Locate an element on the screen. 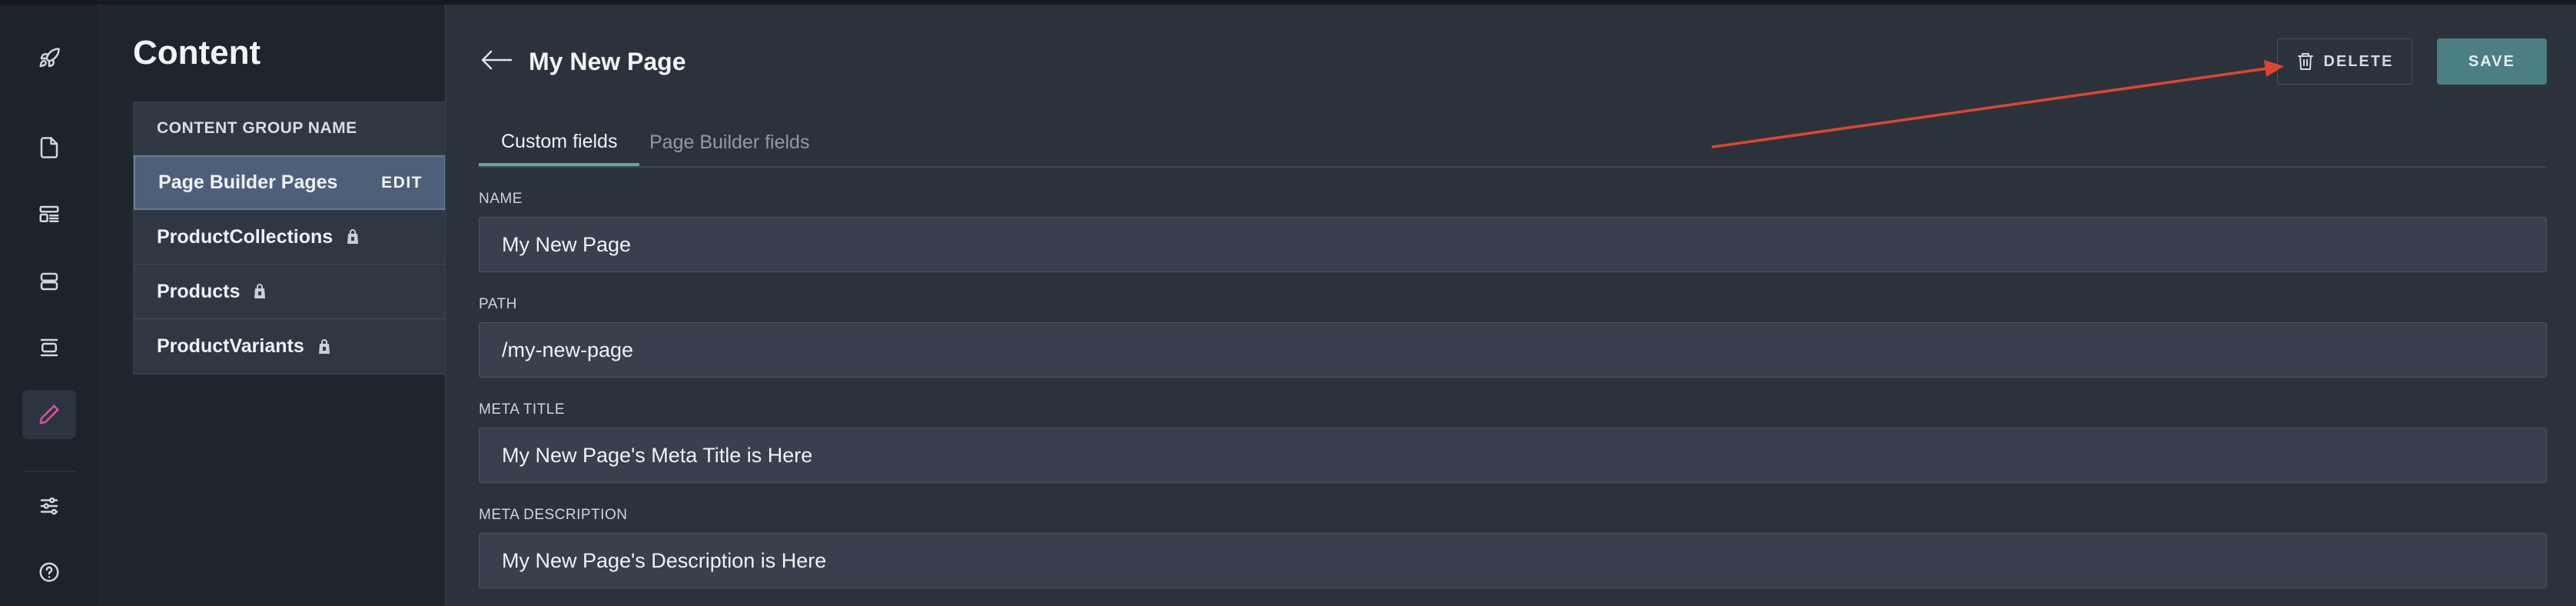 Image resolution: width=2576 pixels, height=606 pixels. save-button: SAVE is located at coordinates (2492, 61).